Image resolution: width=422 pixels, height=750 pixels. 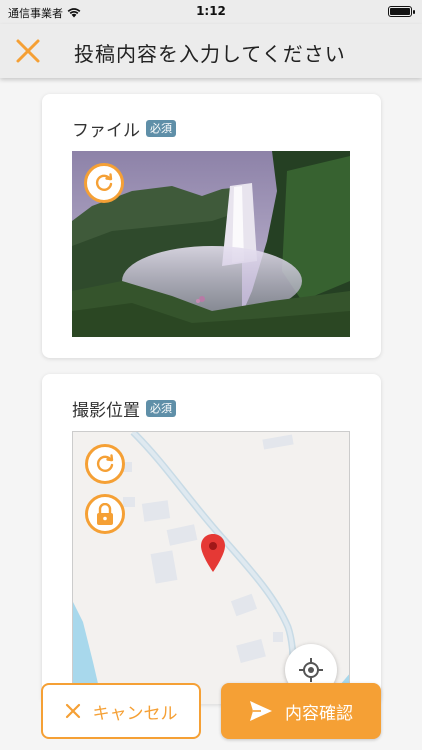 I want to click on confirm-label: 内容確認, so click(x=319, y=713).